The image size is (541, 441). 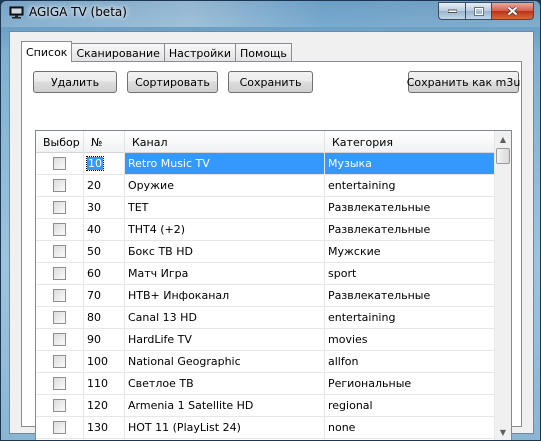 What do you see at coordinates (410, 251) in the screenshot?
I see `channel-category: Мужские` at bounding box center [410, 251].